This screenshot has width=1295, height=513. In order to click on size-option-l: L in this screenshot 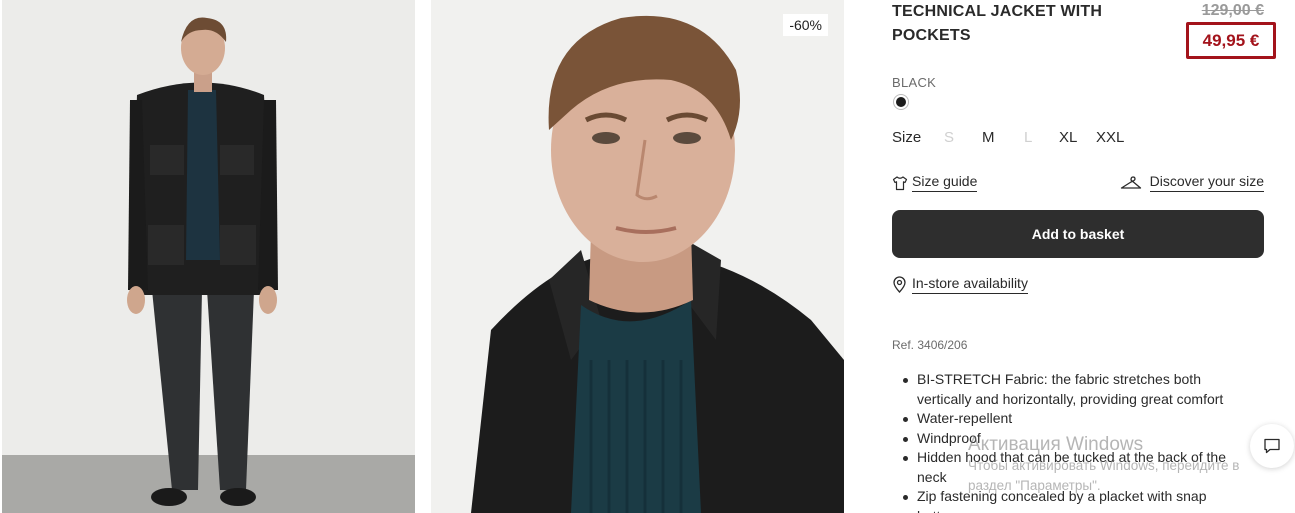, I will do `click(1028, 137)`.